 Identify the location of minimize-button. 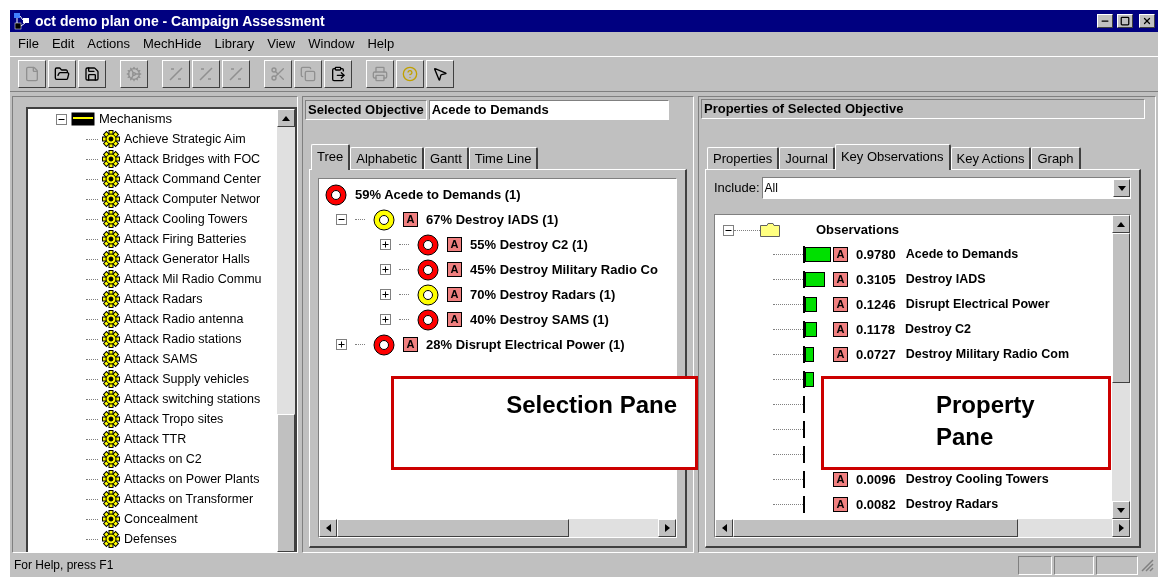
(1105, 21).